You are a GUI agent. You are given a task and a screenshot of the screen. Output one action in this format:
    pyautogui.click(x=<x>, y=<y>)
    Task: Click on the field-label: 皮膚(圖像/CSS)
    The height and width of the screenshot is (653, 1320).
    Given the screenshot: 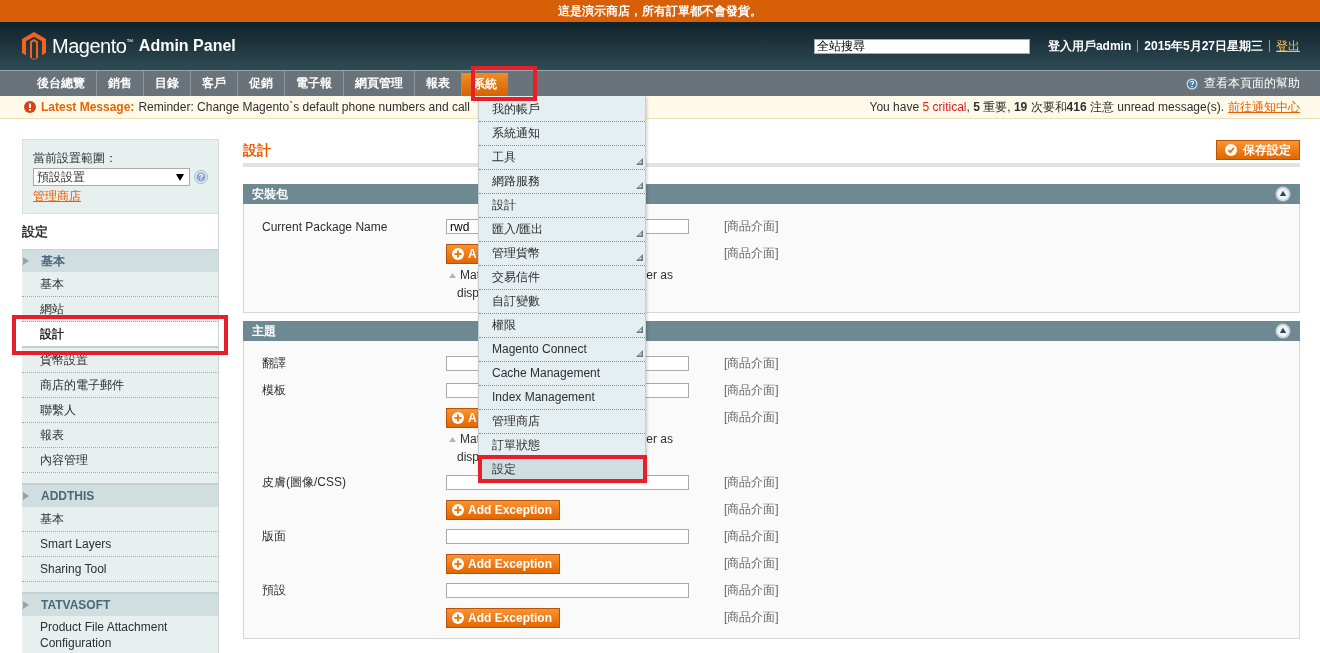 What is the action you would take?
    pyautogui.click(x=304, y=482)
    